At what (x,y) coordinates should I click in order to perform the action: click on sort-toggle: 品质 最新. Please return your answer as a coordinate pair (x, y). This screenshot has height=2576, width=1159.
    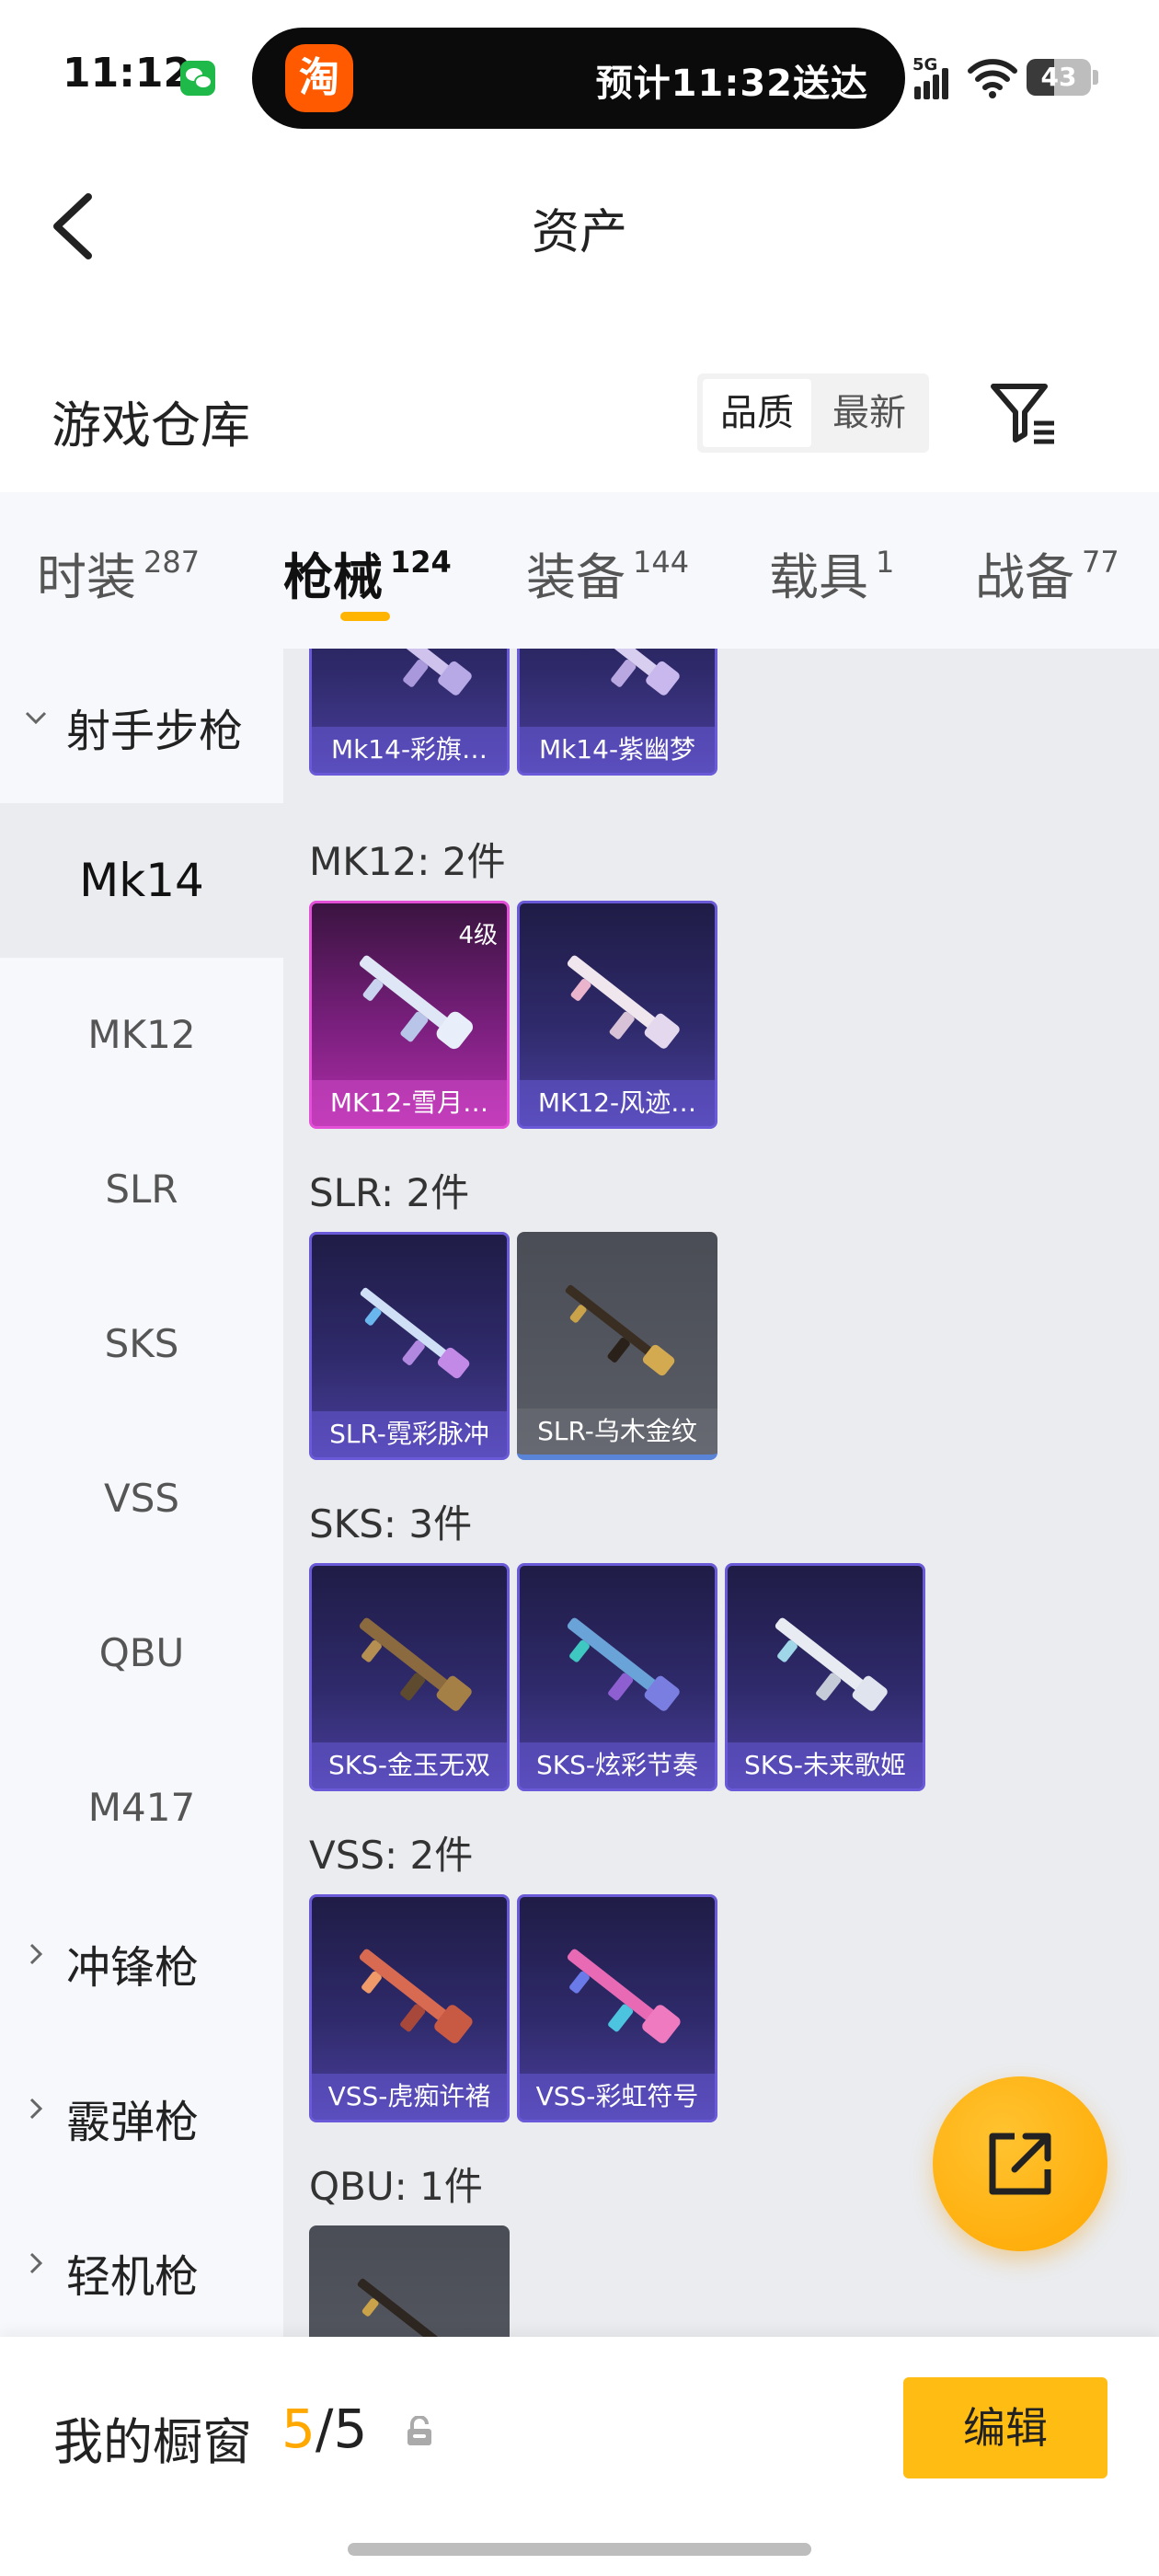
    Looking at the image, I should click on (813, 413).